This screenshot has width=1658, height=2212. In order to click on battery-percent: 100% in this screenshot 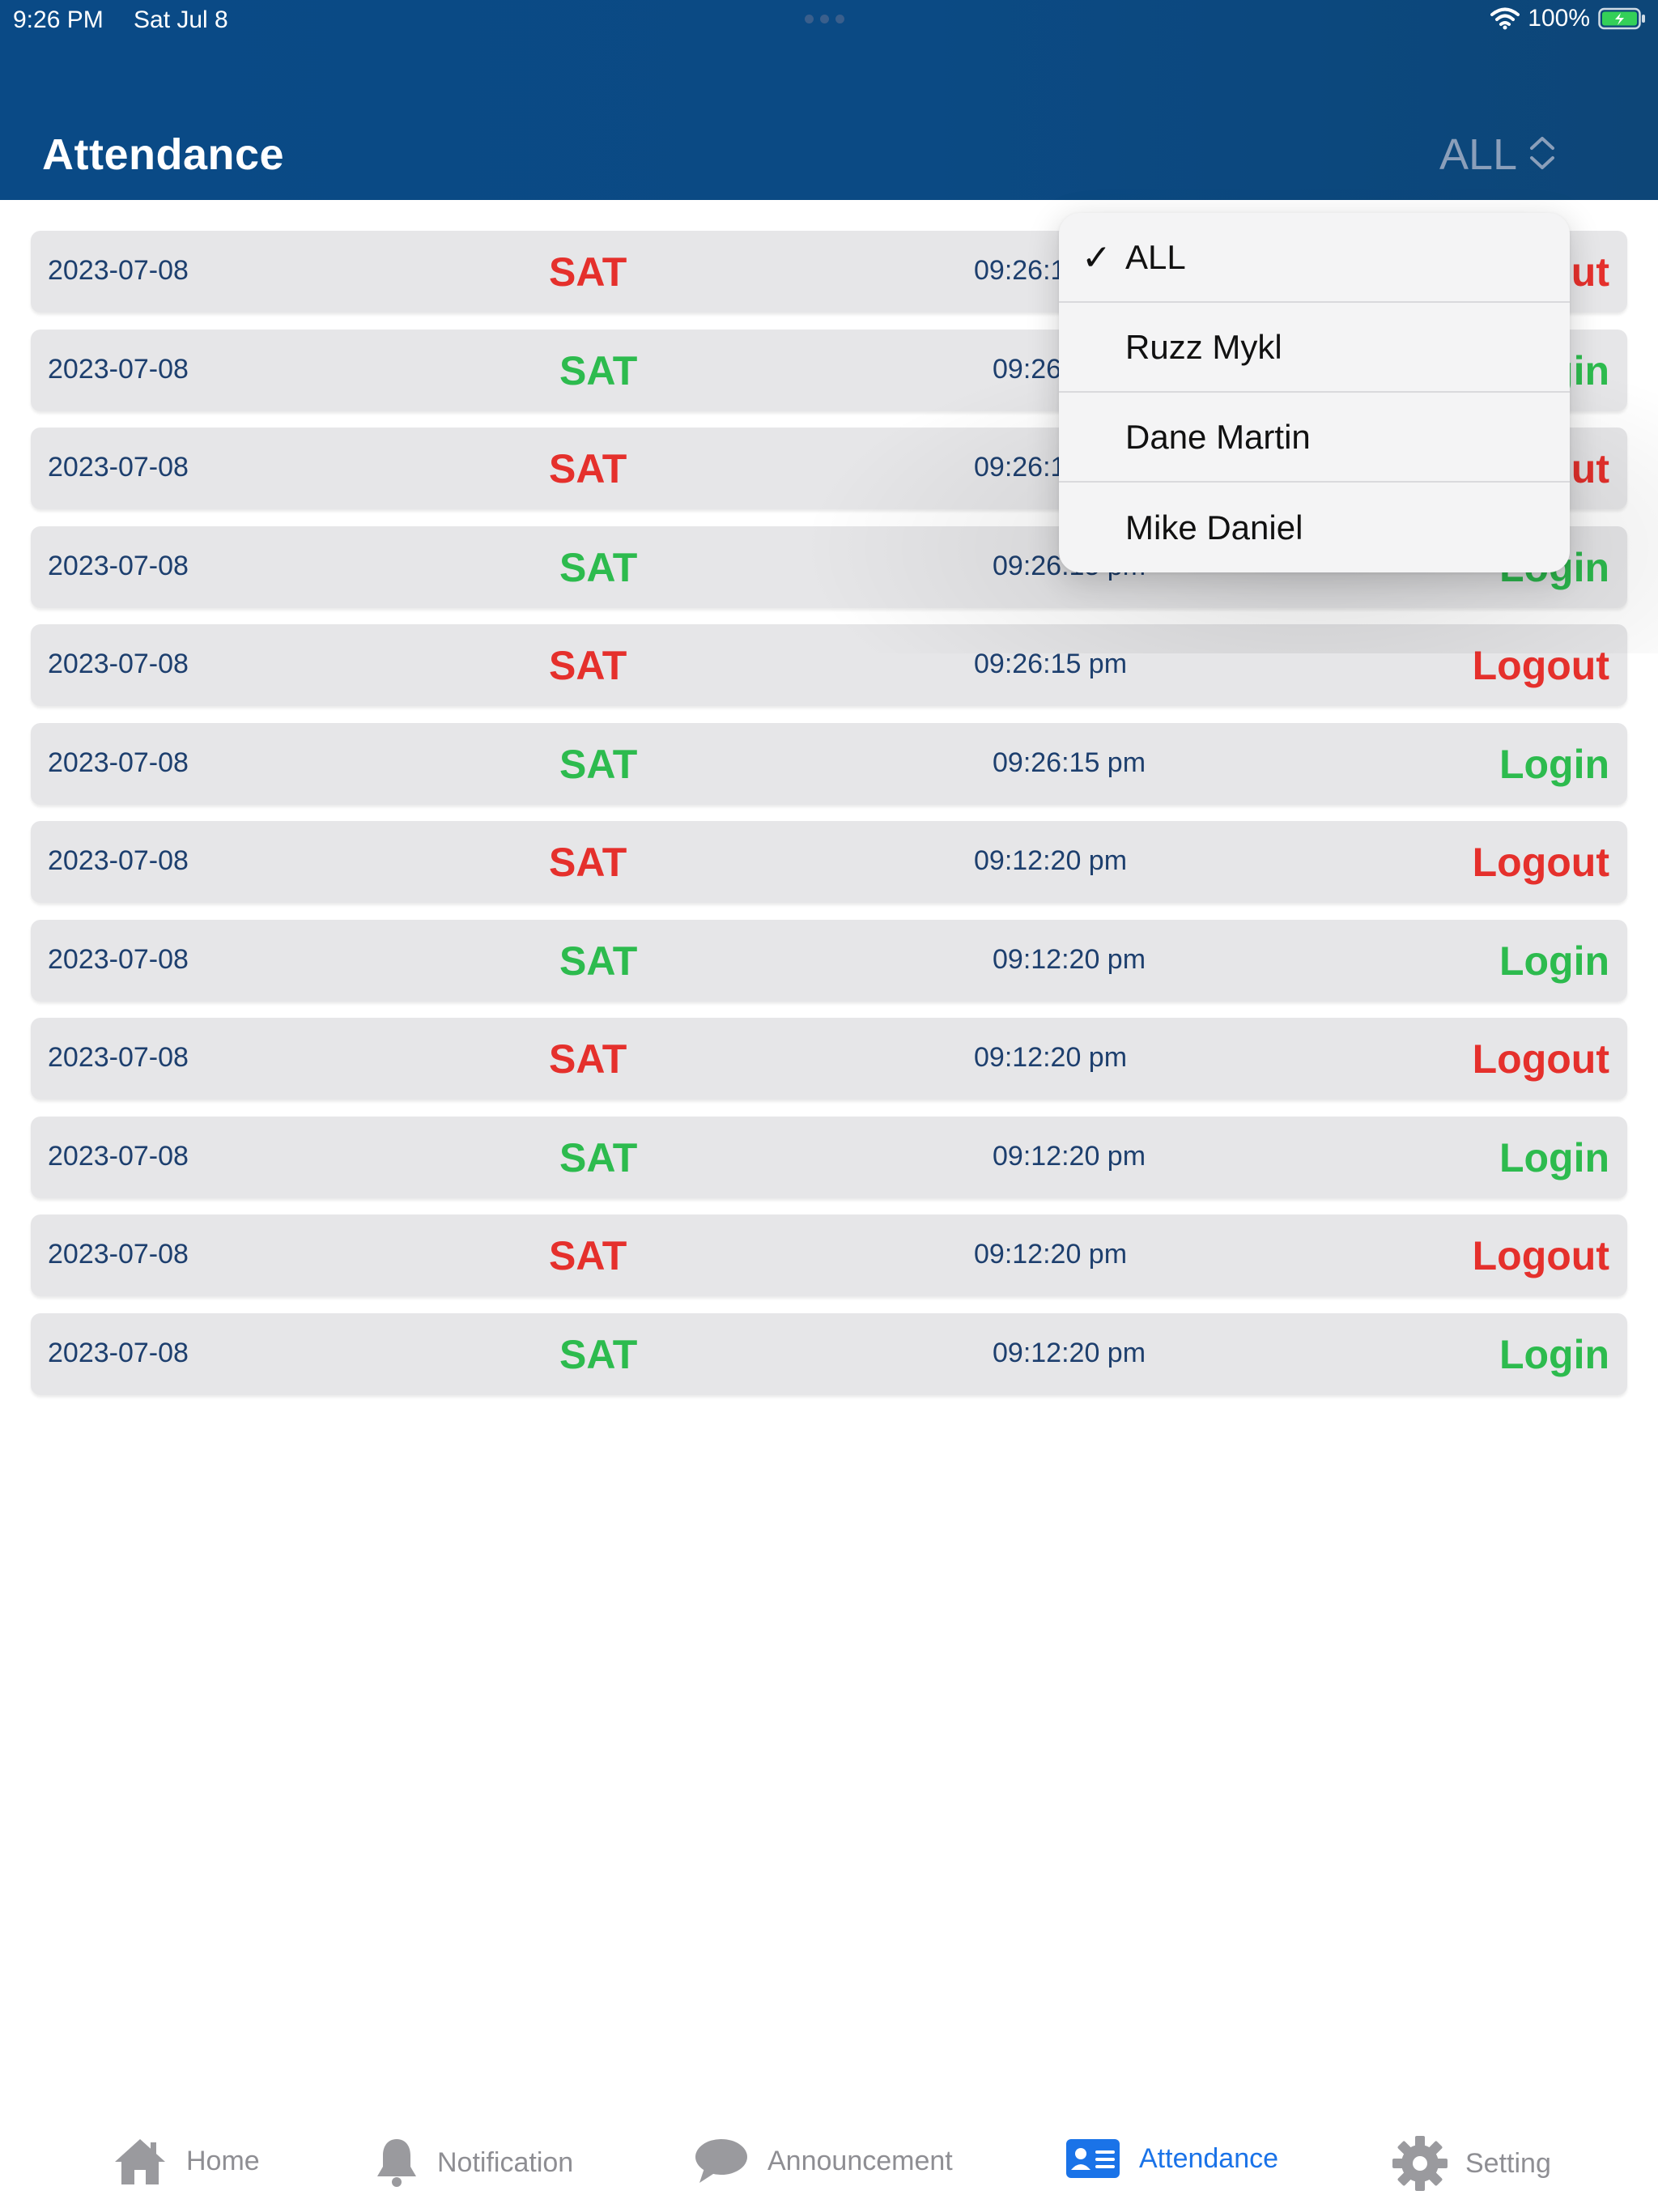, I will do `click(1559, 19)`.